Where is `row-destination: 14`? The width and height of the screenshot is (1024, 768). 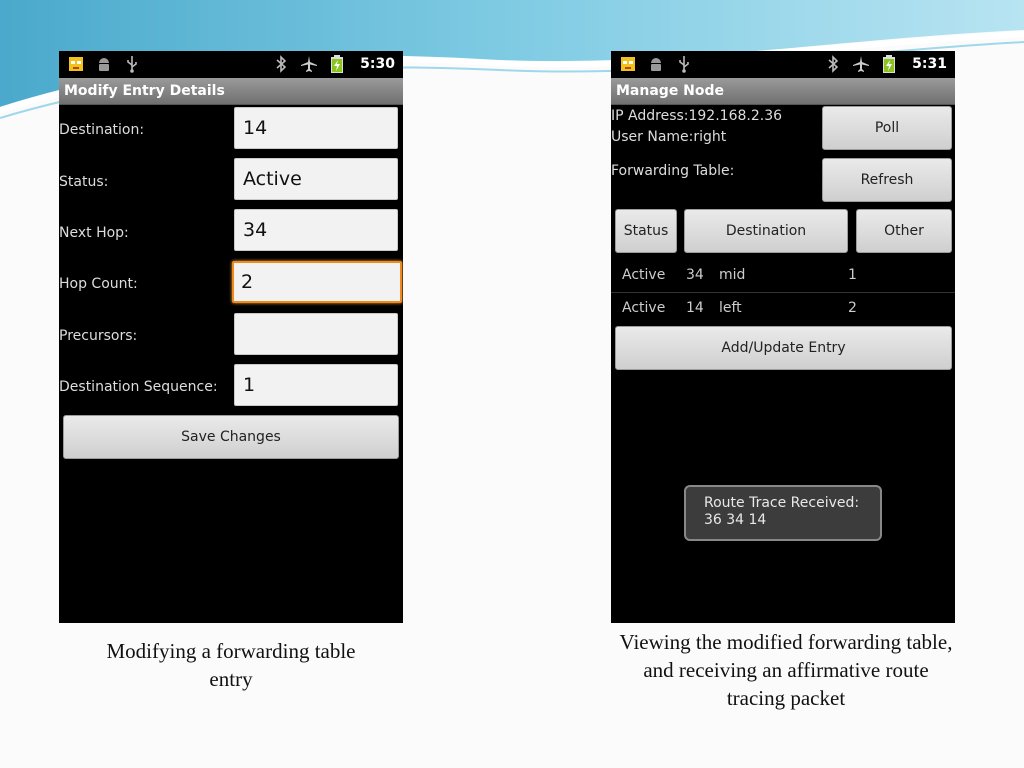 row-destination: 14 is located at coordinates (695, 308).